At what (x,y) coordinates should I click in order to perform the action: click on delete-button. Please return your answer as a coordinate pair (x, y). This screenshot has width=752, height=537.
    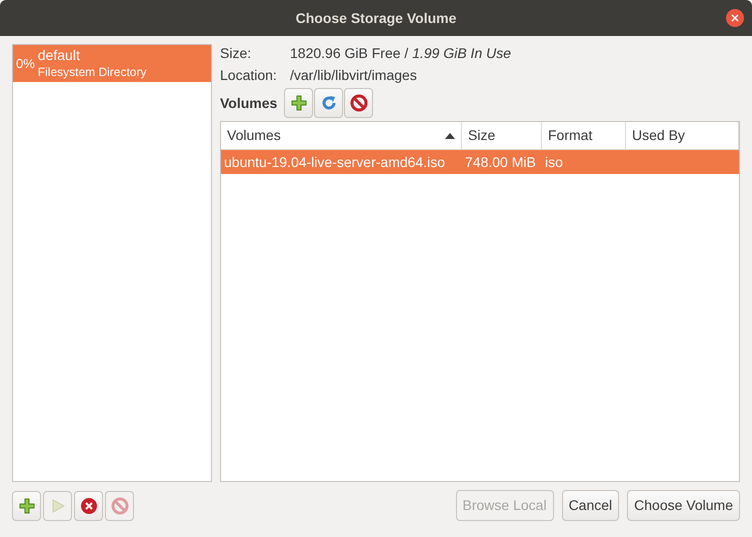
    Looking at the image, I should click on (359, 103).